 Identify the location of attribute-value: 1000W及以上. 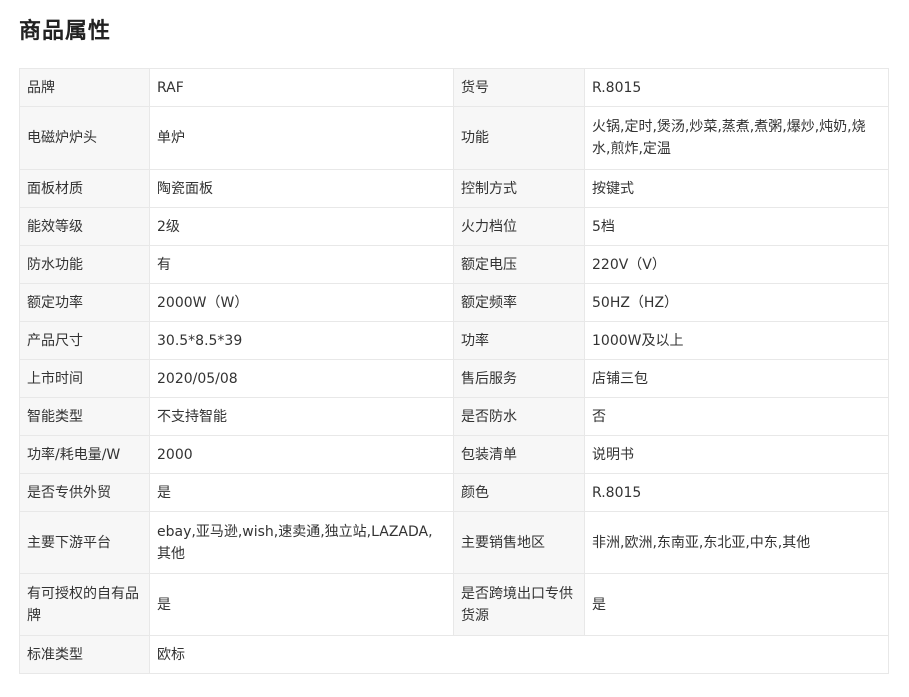
(736, 340).